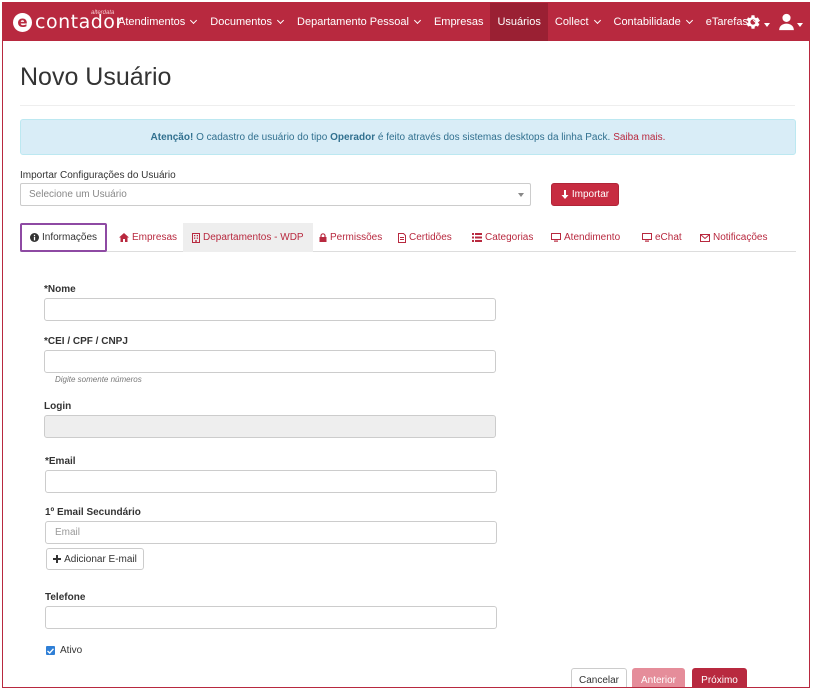 The width and height of the screenshot is (813, 691). I want to click on alert-bold: Operador, so click(353, 137).